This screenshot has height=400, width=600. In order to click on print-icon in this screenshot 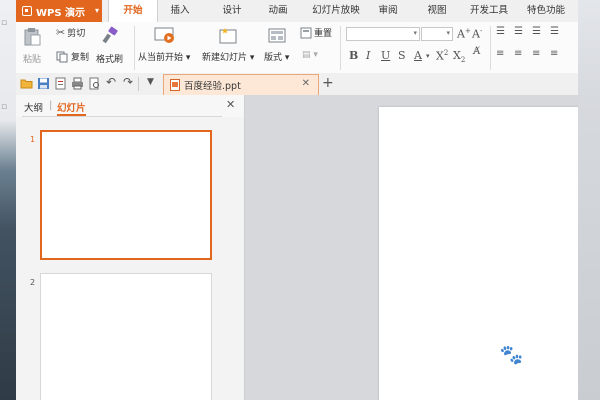, I will do `click(77, 83)`.